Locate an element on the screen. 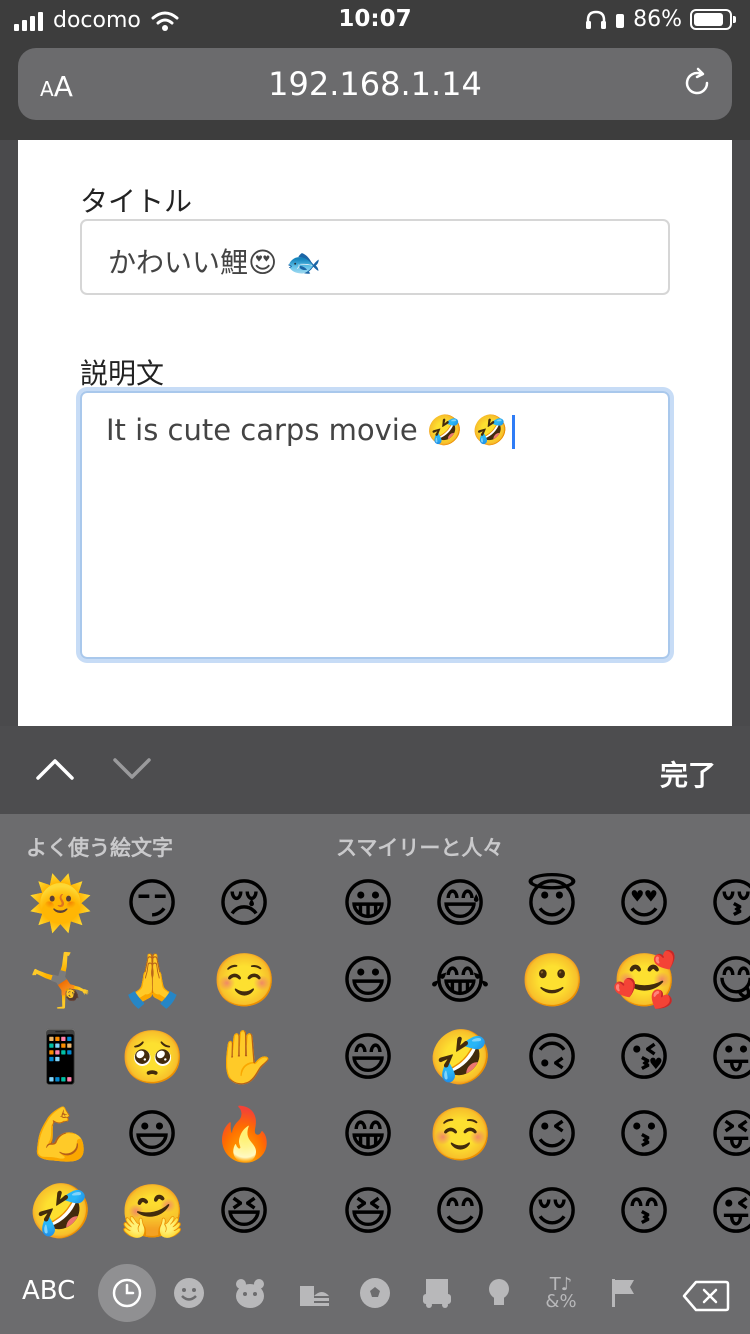  bulb-icon is located at coordinates (499, 1293).